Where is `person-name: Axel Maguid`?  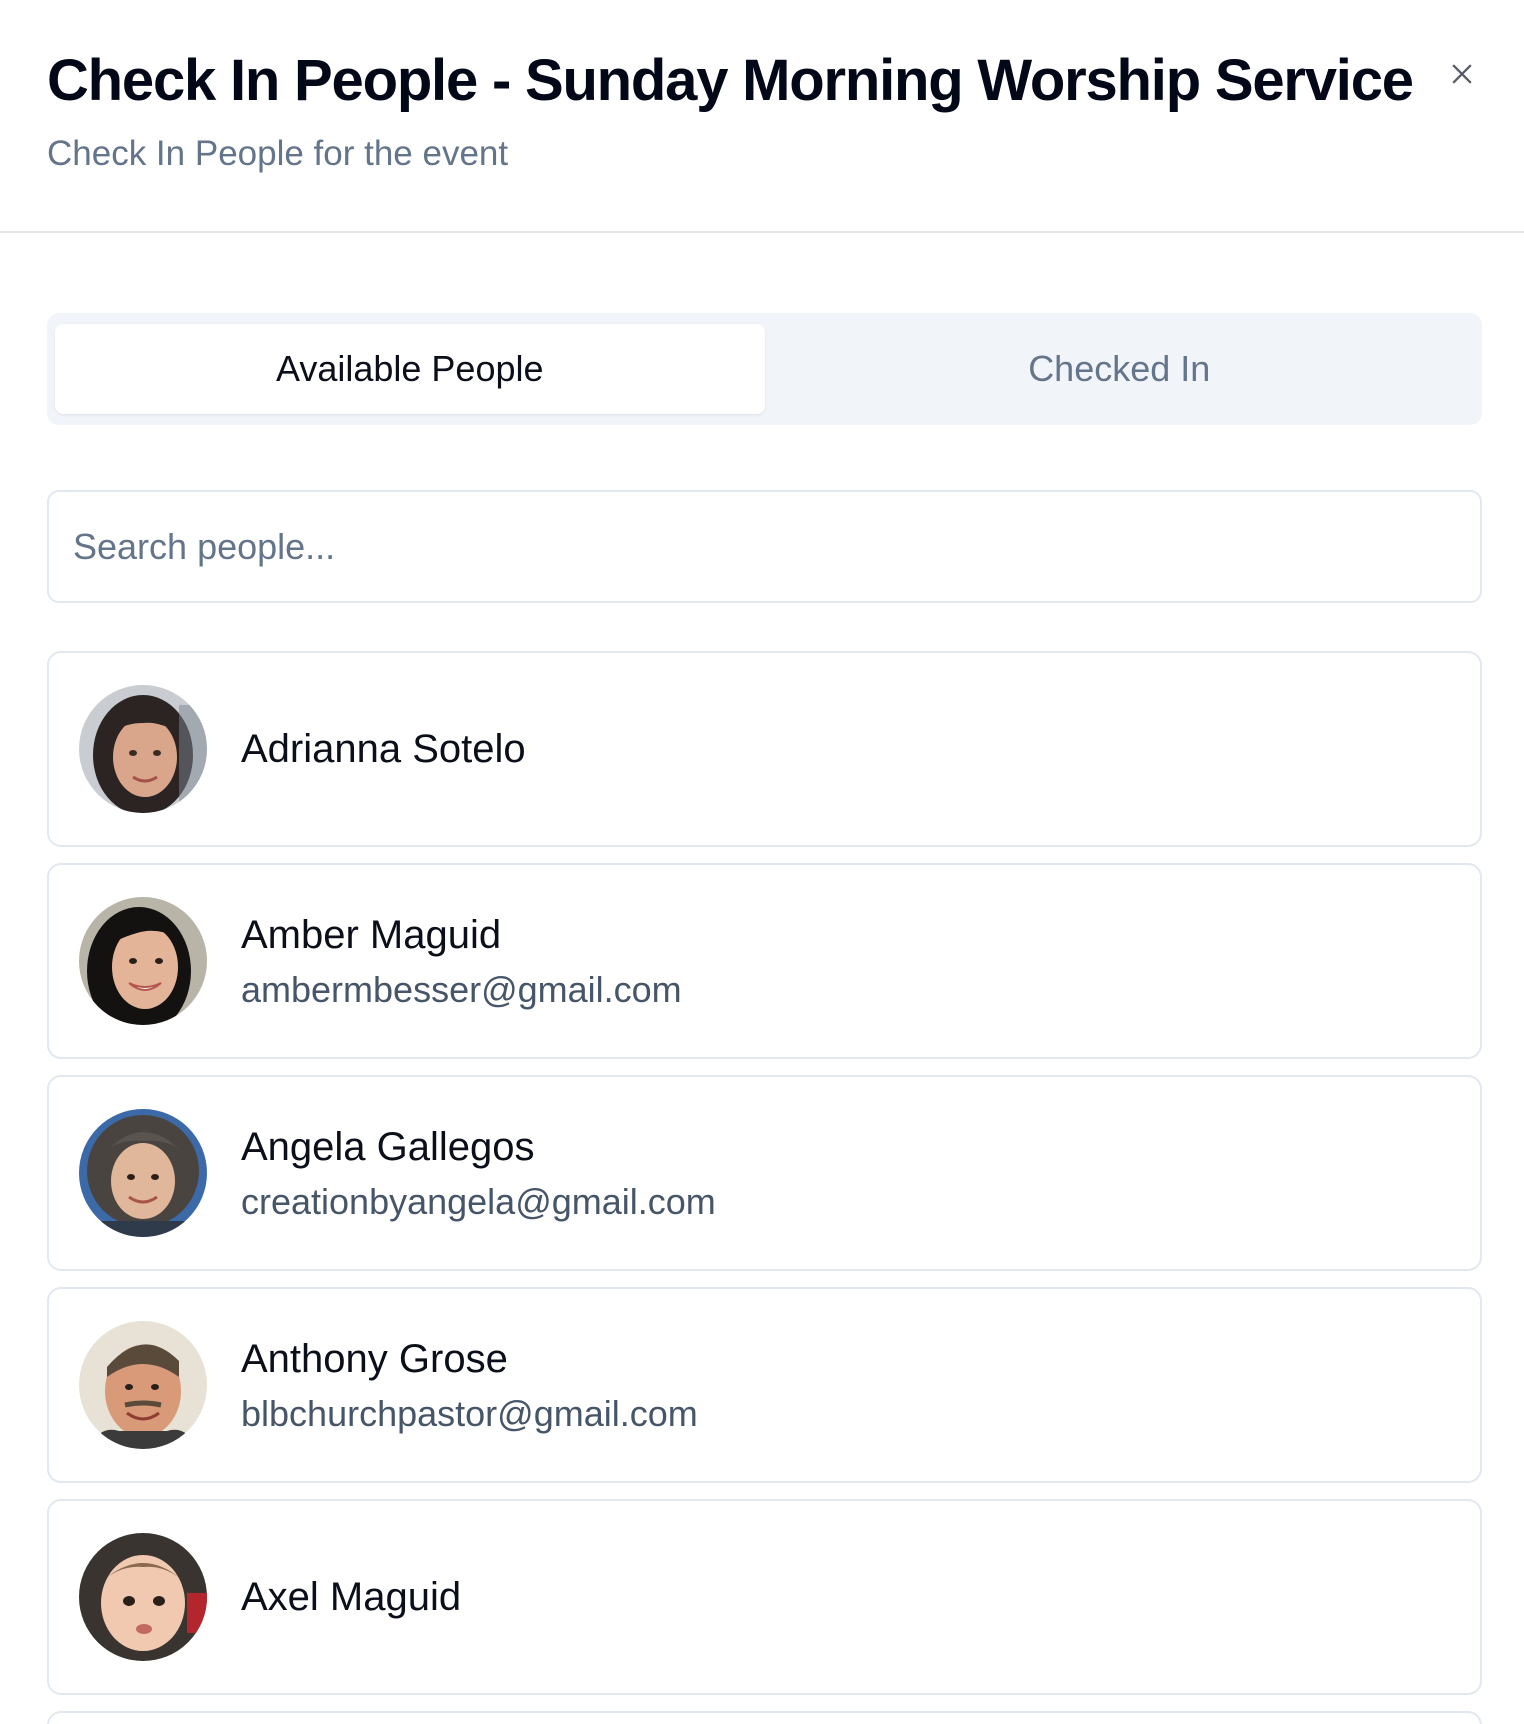 person-name: Axel Maguid is located at coordinates (351, 1597).